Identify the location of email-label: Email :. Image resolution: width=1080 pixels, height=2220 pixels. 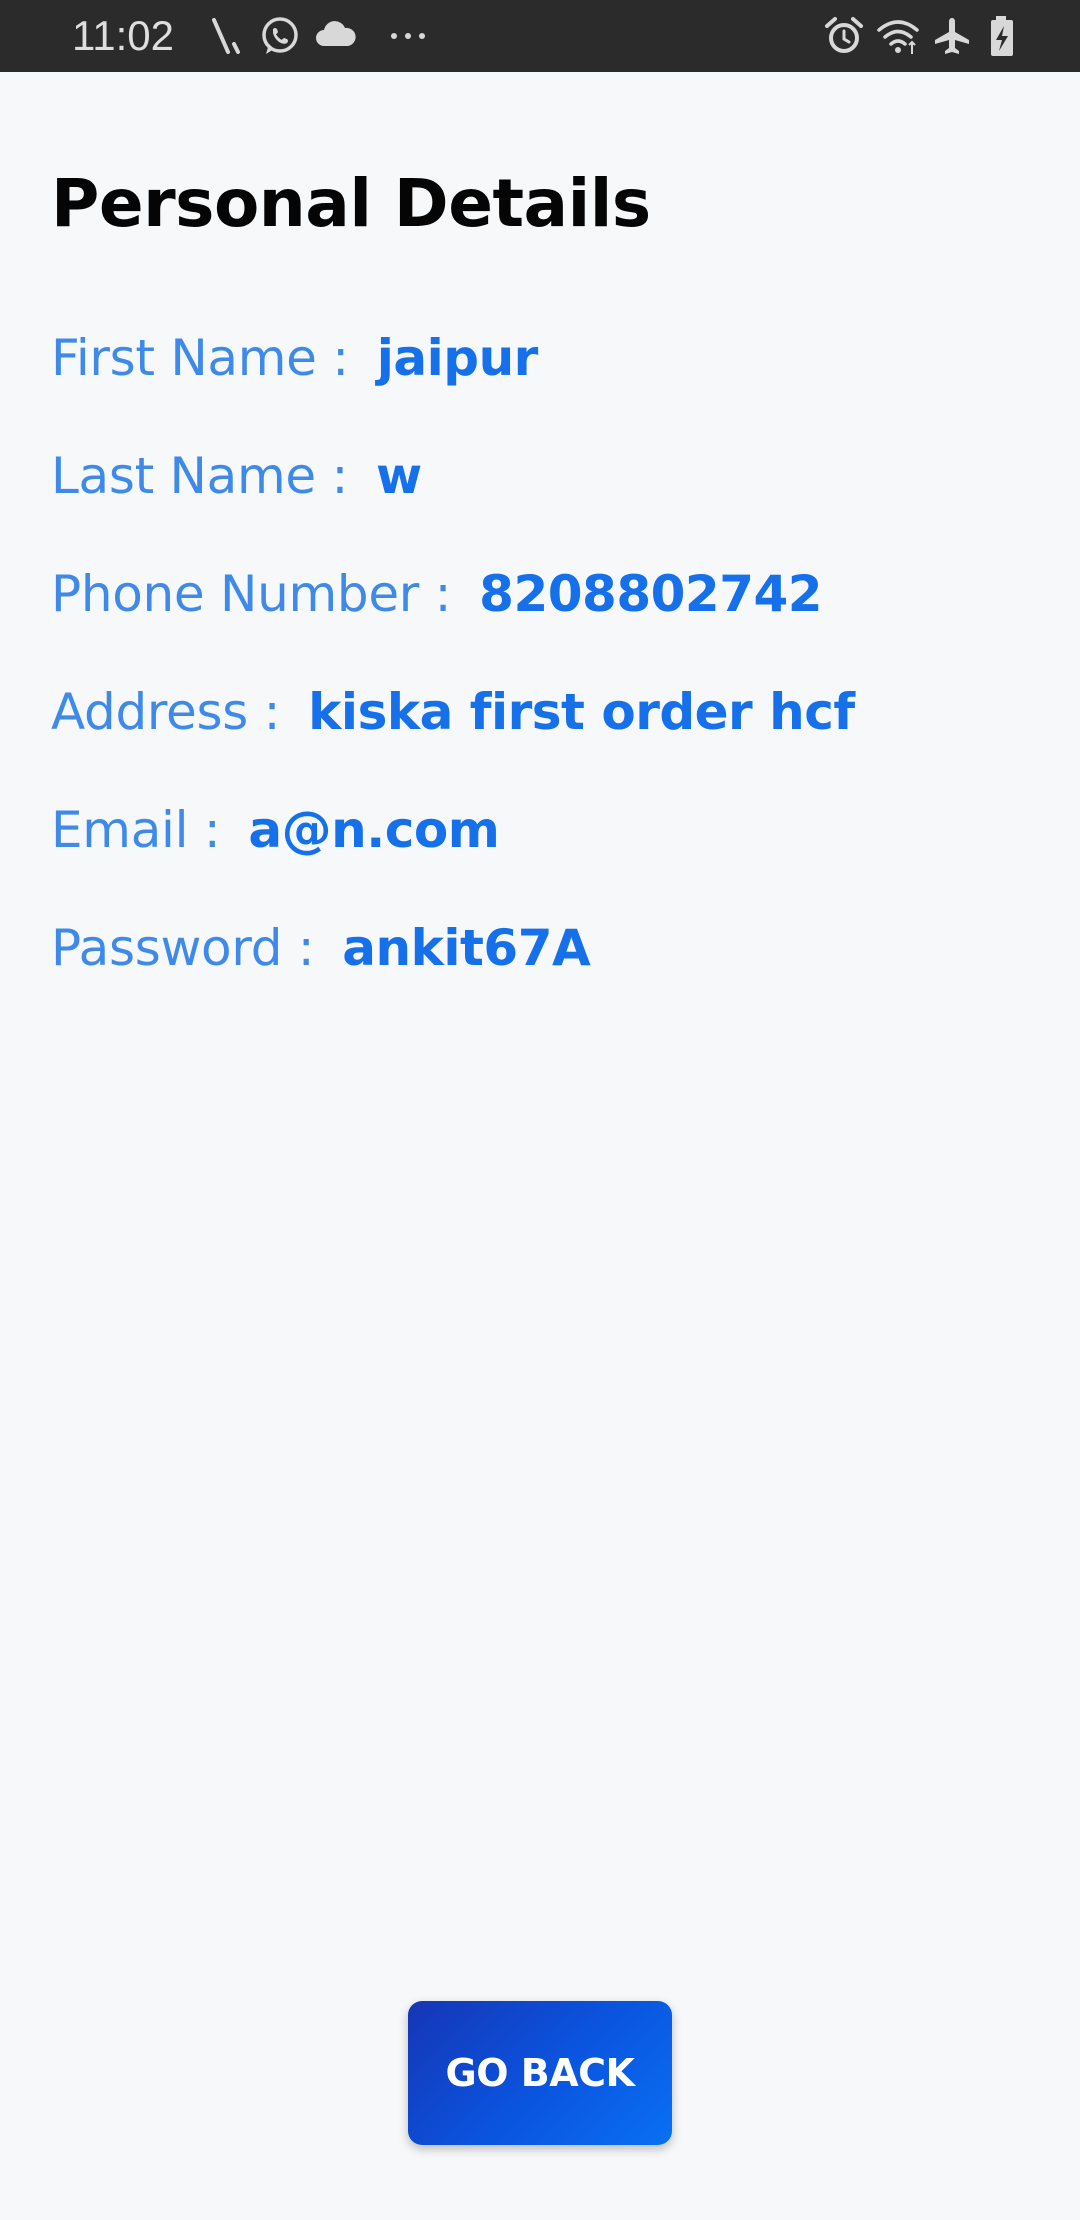
(136, 830).